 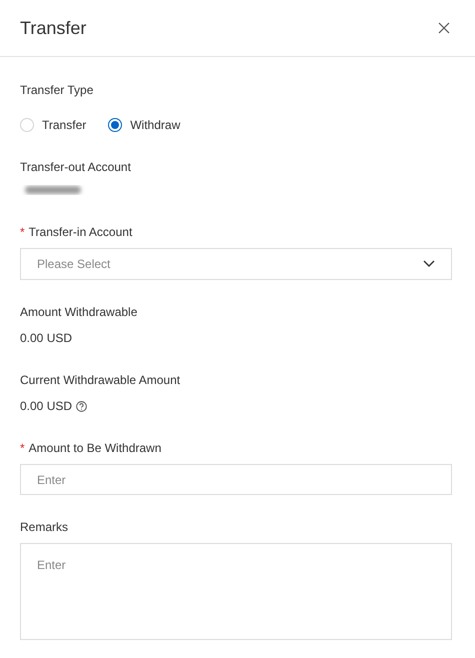 What do you see at coordinates (444, 28) in the screenshot?
I see `close-button` at bounding box center [444, 28].